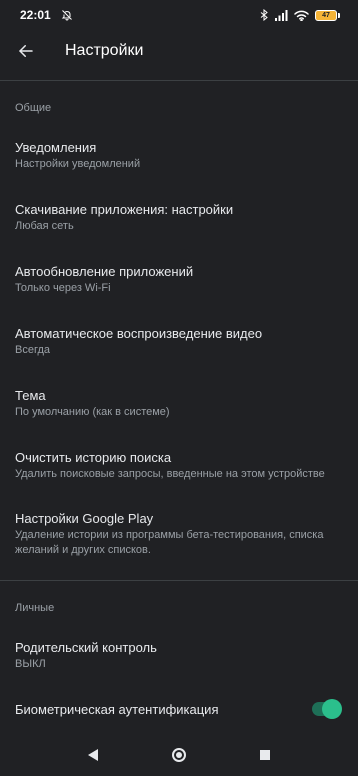 The image size is (358, 776). What do you see at coordinates (33, 350) in the screenshot?
I see `setting-subtitle: Всегда` at bounding box center [33, 350].